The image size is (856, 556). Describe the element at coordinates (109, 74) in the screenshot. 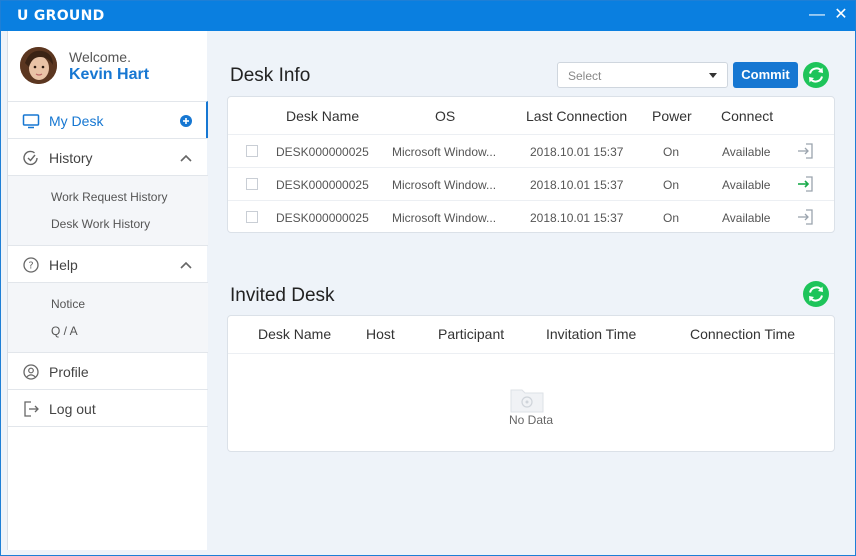

I see `user-name: Kevin Hart` at that location.